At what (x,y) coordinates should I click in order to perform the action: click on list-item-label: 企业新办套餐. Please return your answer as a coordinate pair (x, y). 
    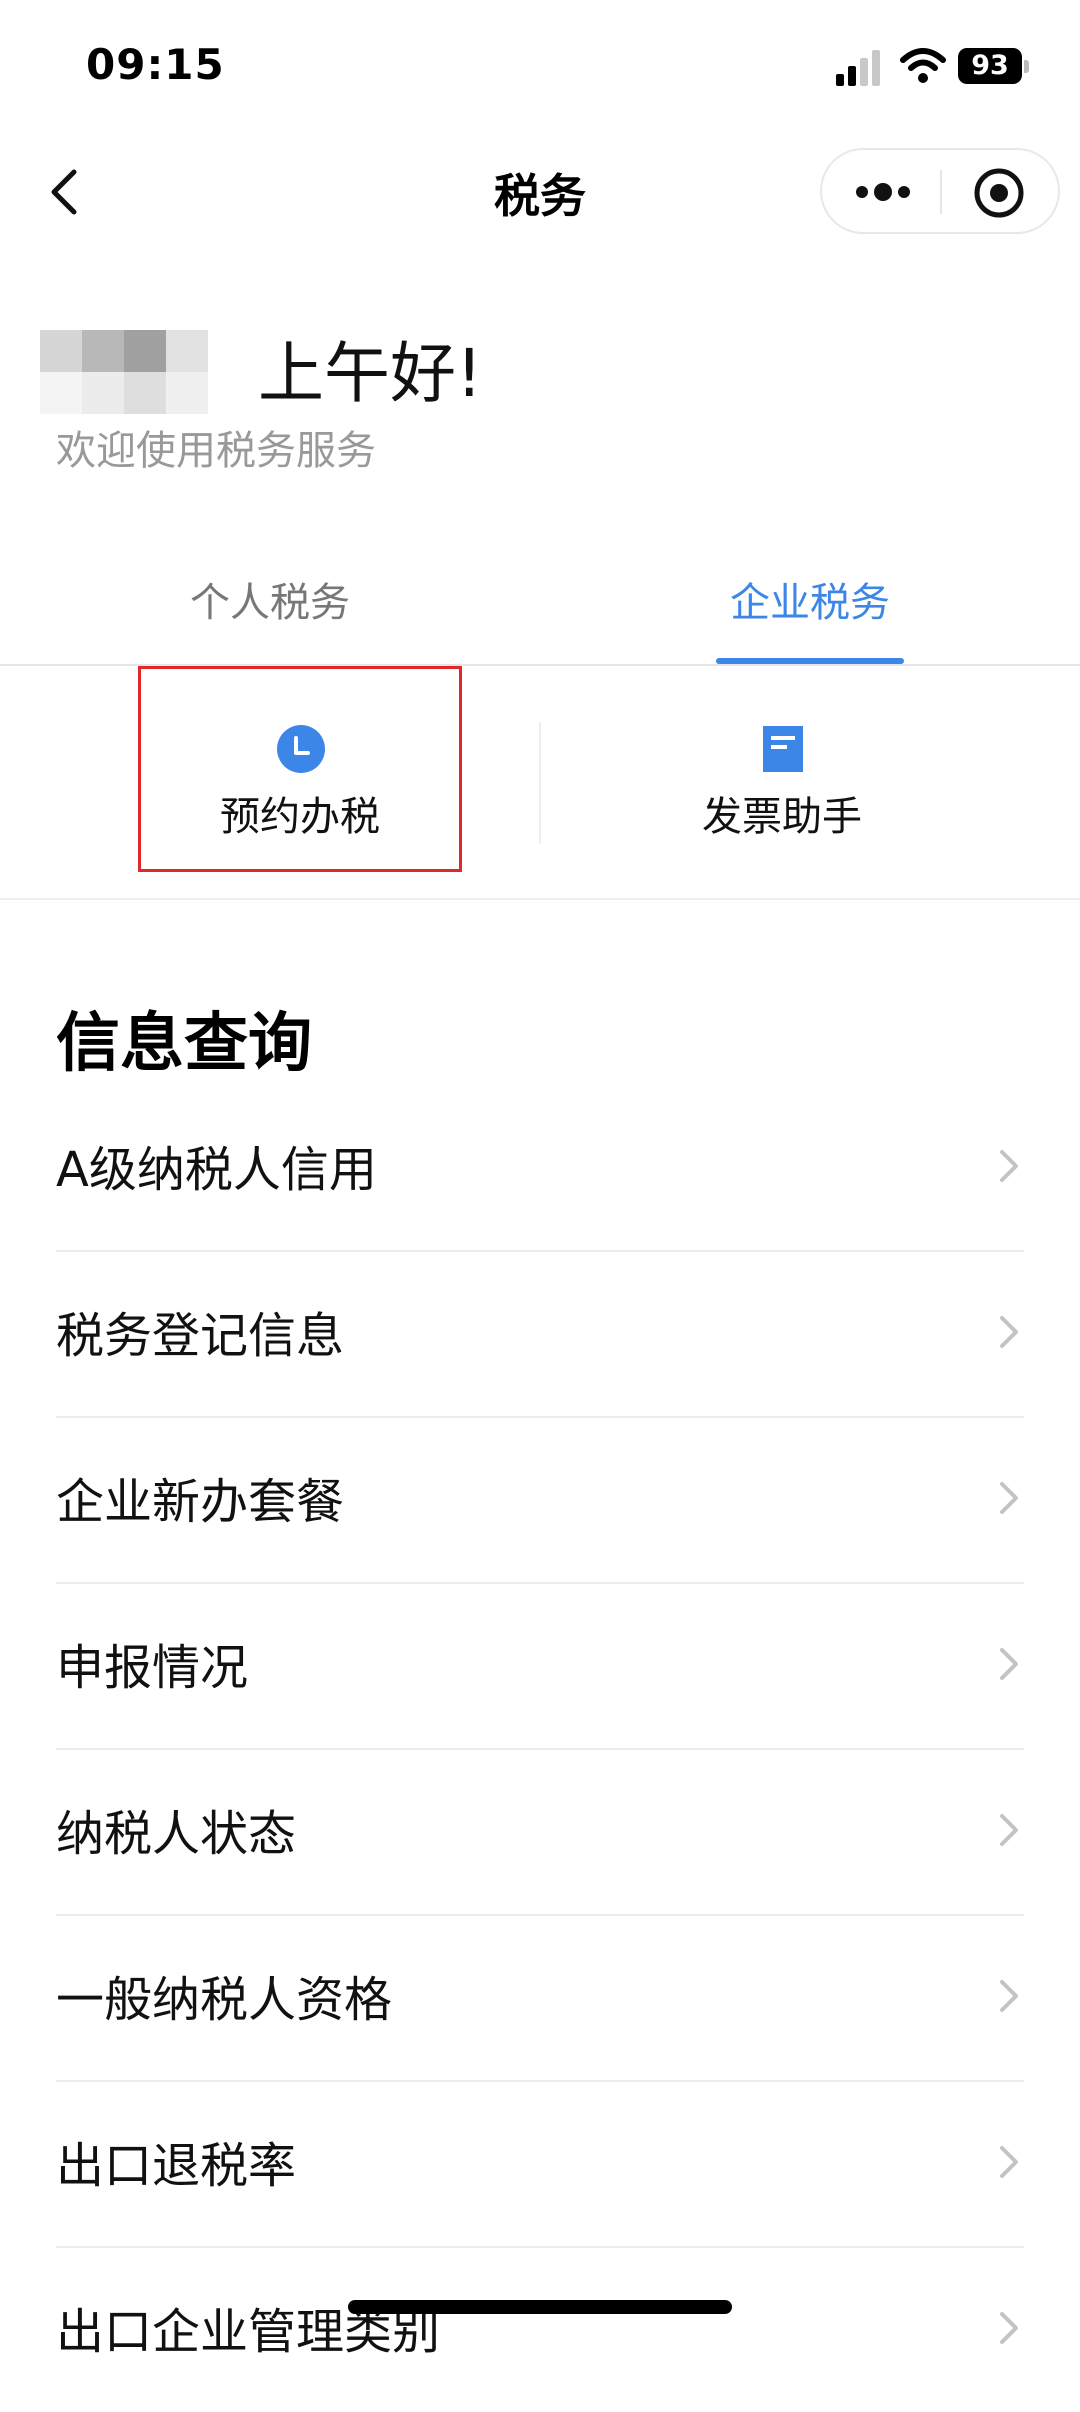
    Looking at the image, I should click on (200, 1502).